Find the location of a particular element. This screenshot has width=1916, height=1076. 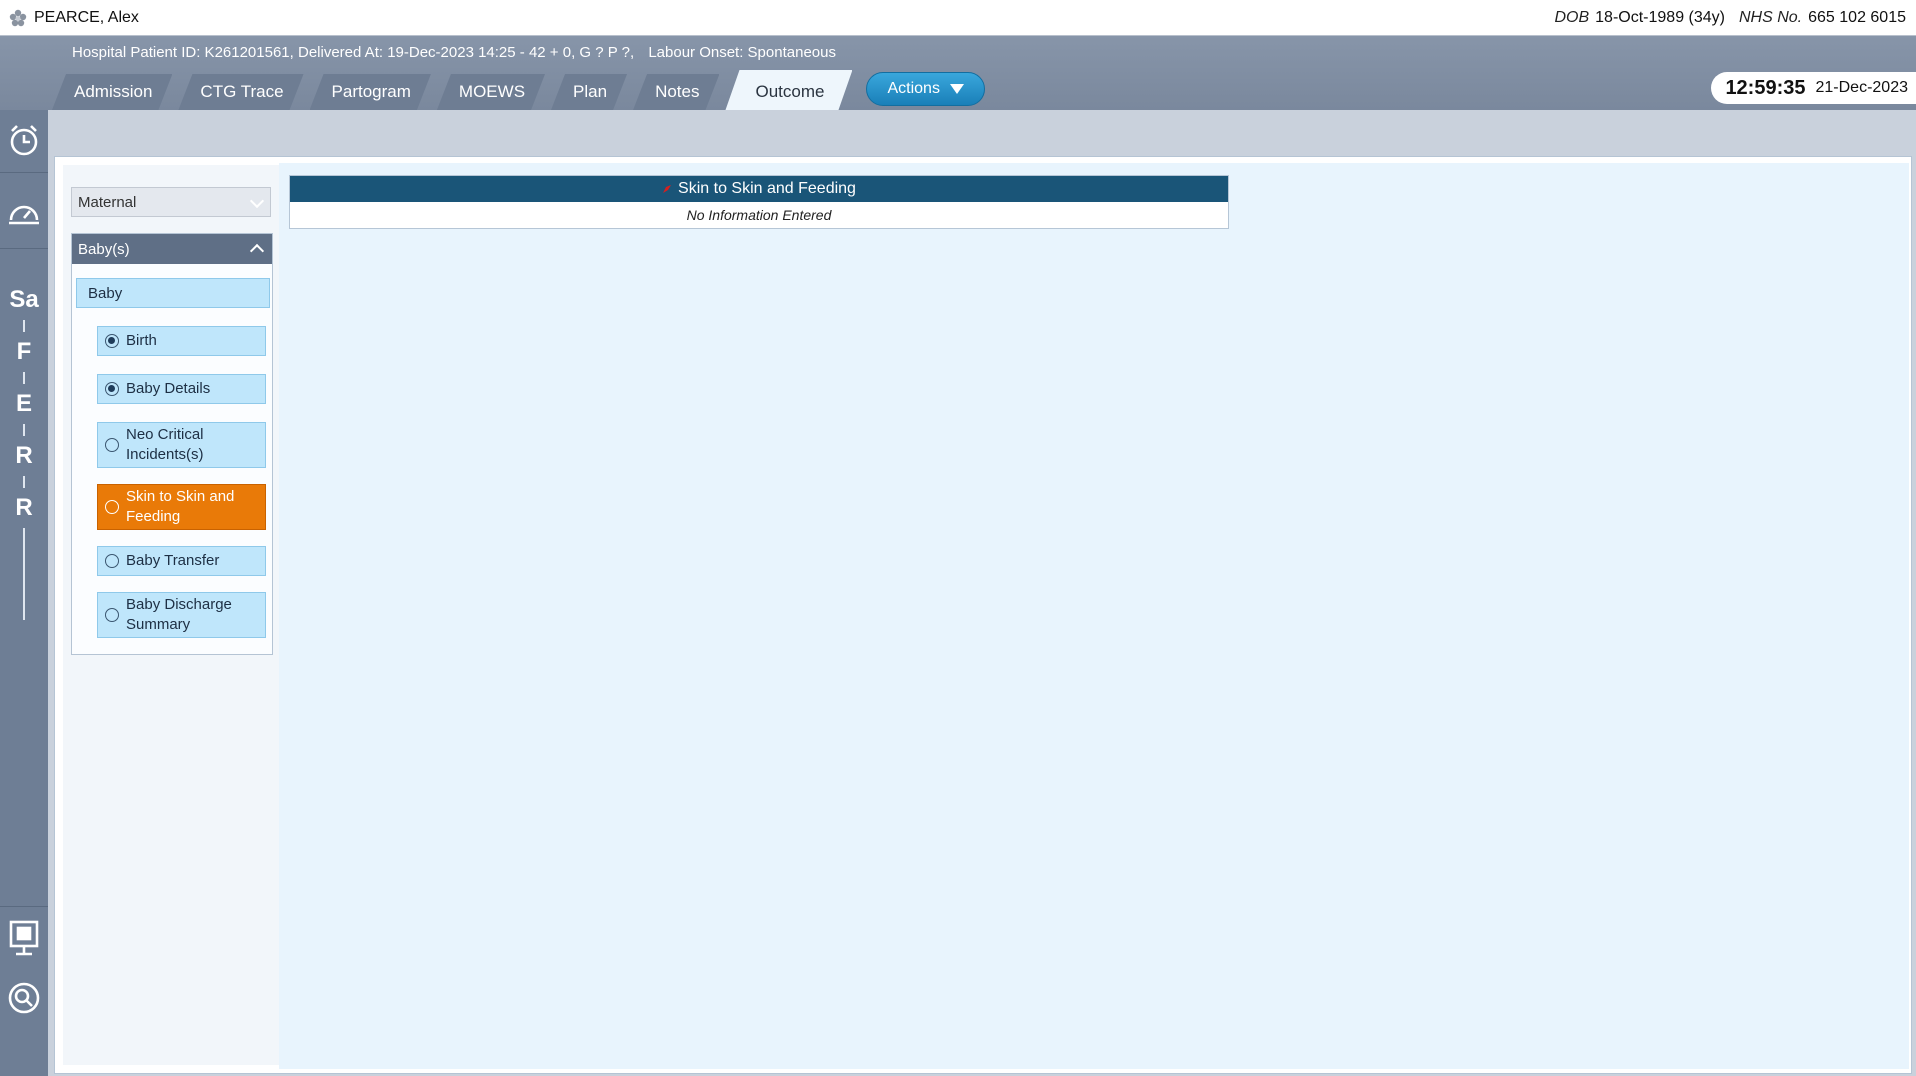

nav-item-baby-transfer: Baby Transfer is located at coordinates (181, 561).